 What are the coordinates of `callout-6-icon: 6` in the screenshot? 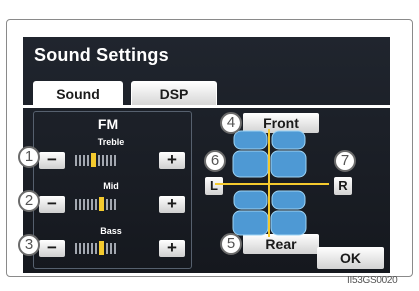 It's located at (215, 161).